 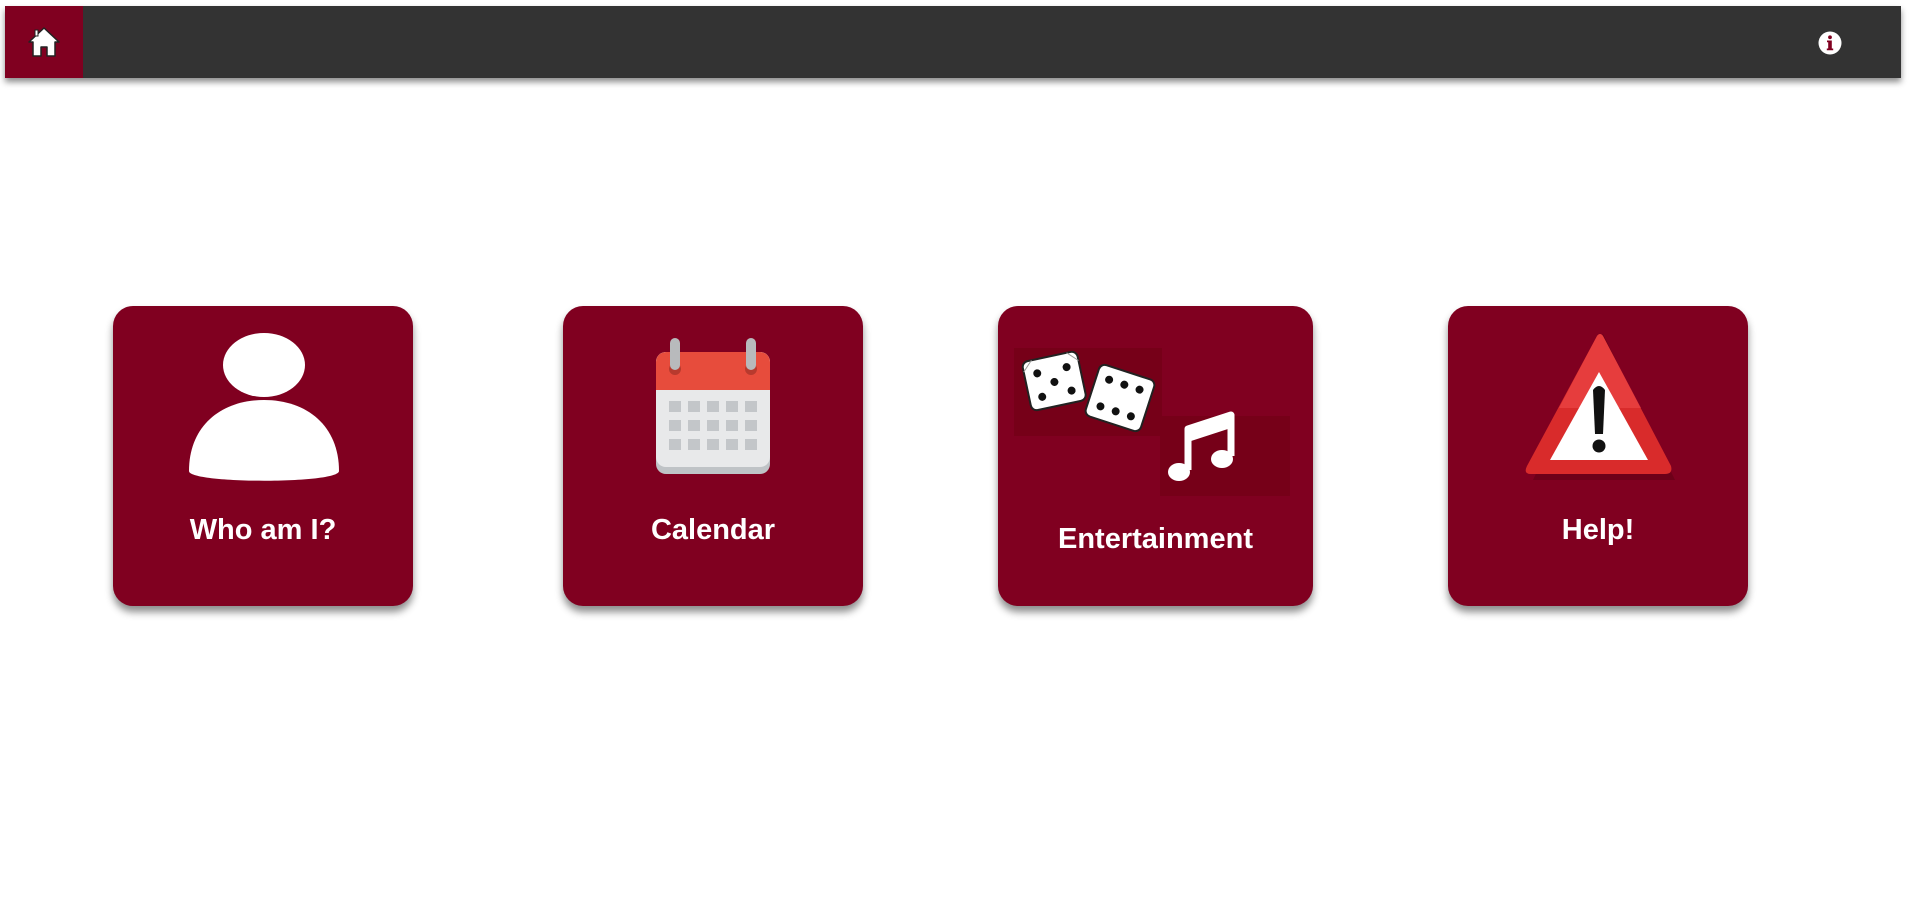 I want to click on home-button, so click(x=44, y=42).